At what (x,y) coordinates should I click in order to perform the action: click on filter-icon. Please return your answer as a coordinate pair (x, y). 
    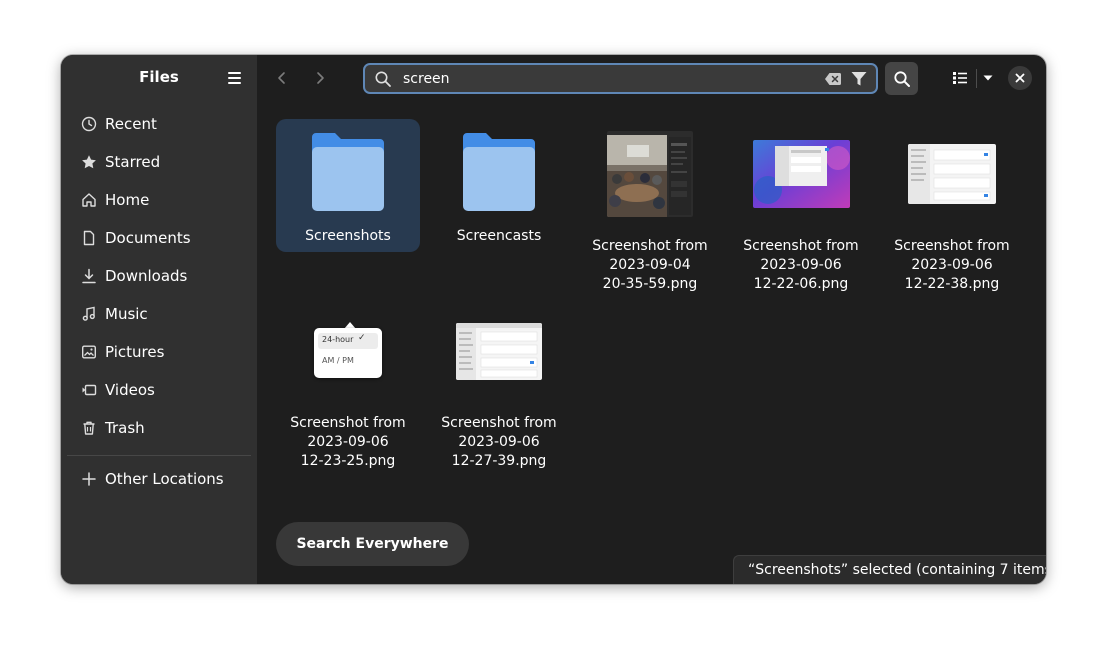
    Looking at the image, I should click on (859, 79).